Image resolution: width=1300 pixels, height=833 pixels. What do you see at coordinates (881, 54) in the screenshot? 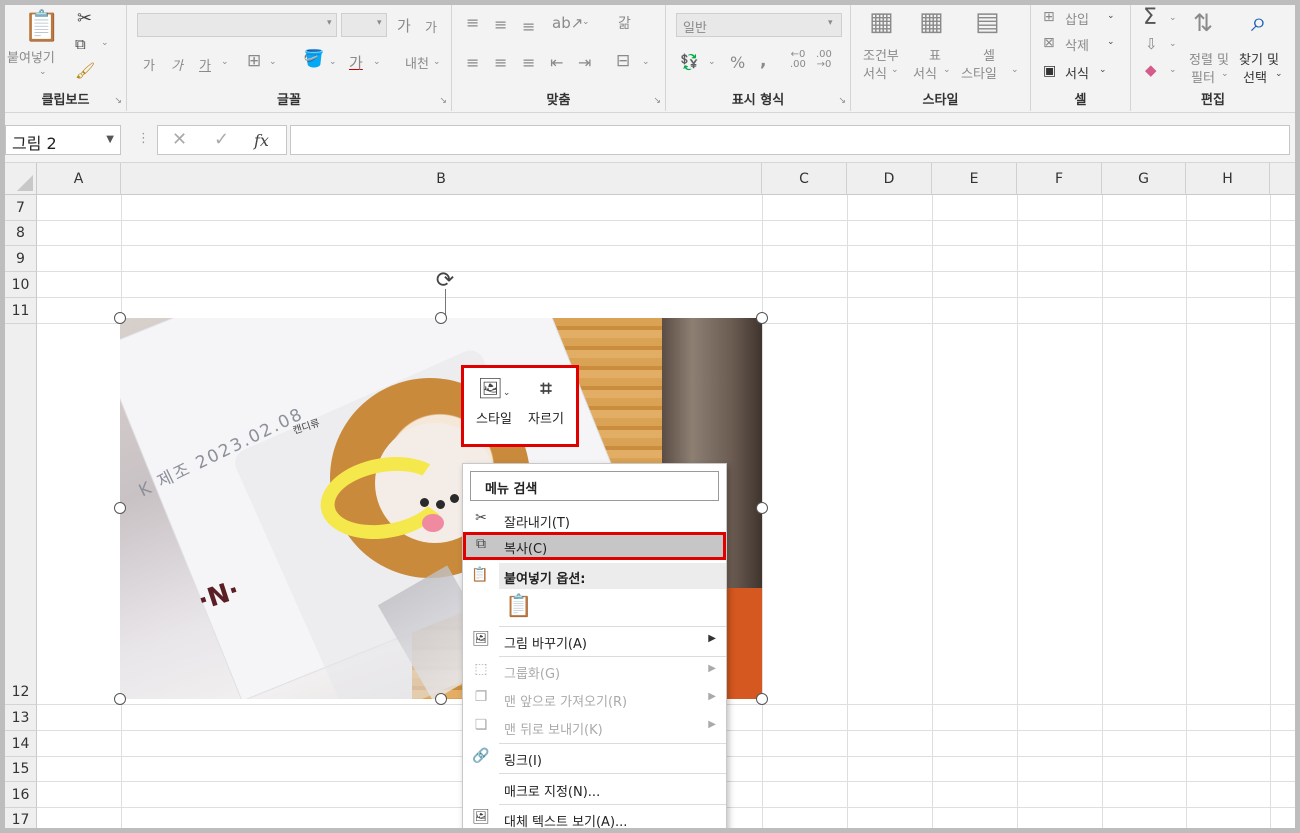
I see `conditional-format-line1: 조건부` at bounding box center [881, 54].